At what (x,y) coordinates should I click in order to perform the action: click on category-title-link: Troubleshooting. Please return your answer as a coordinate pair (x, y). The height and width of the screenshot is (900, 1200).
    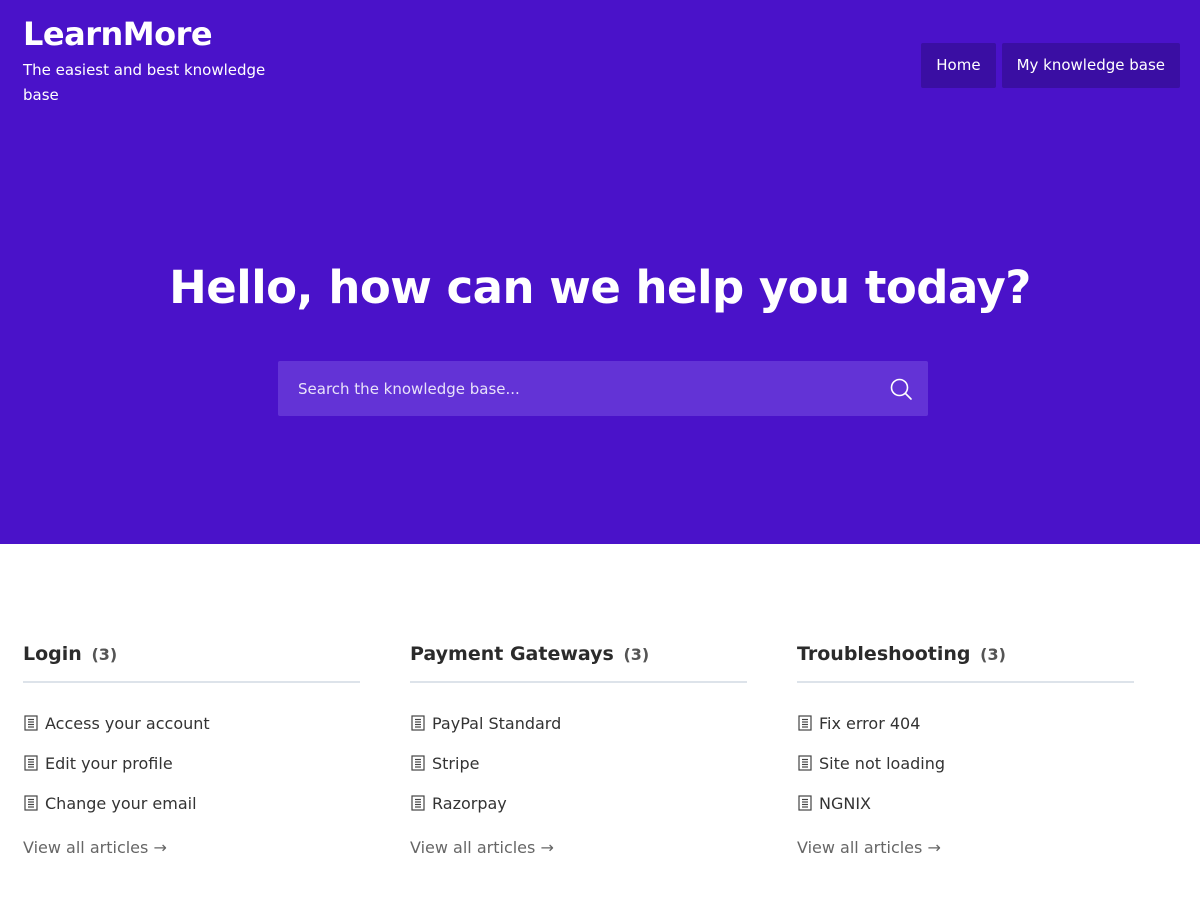
    Looking at the image, I should click on (884, 654).